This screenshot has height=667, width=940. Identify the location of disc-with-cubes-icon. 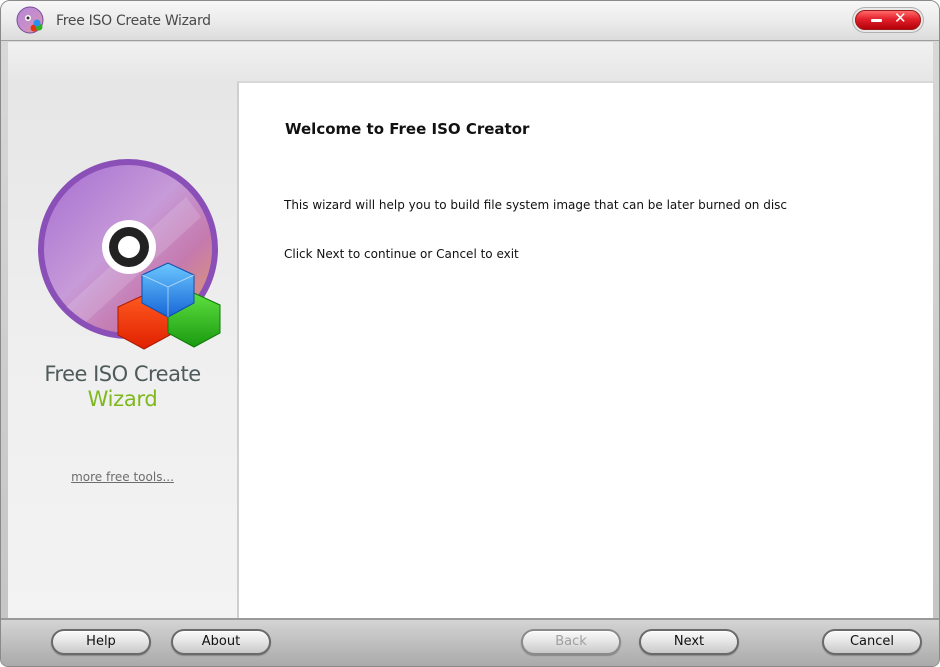
(129, 254).